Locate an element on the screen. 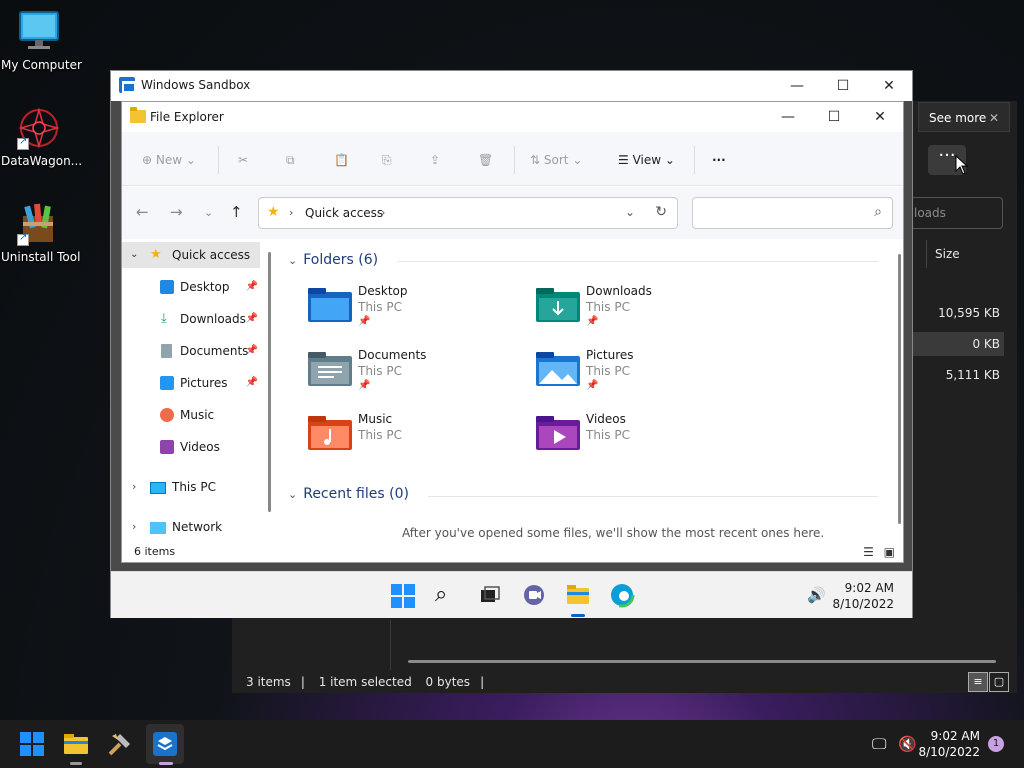  sidebar-item-pictures: Pictures 📌 is located at coordinates (191, 383).